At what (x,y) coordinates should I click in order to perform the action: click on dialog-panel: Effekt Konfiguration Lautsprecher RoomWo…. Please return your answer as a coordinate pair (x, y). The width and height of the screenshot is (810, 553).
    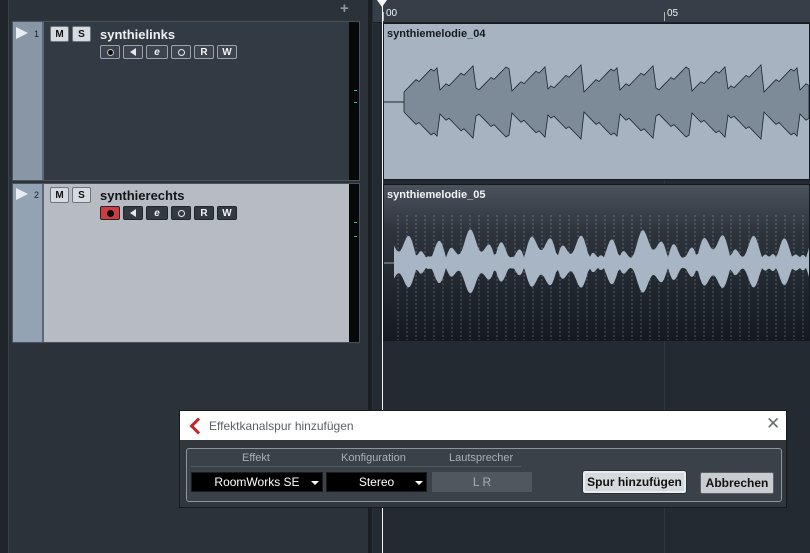
    Looking at the image, I should click on (484, 475).